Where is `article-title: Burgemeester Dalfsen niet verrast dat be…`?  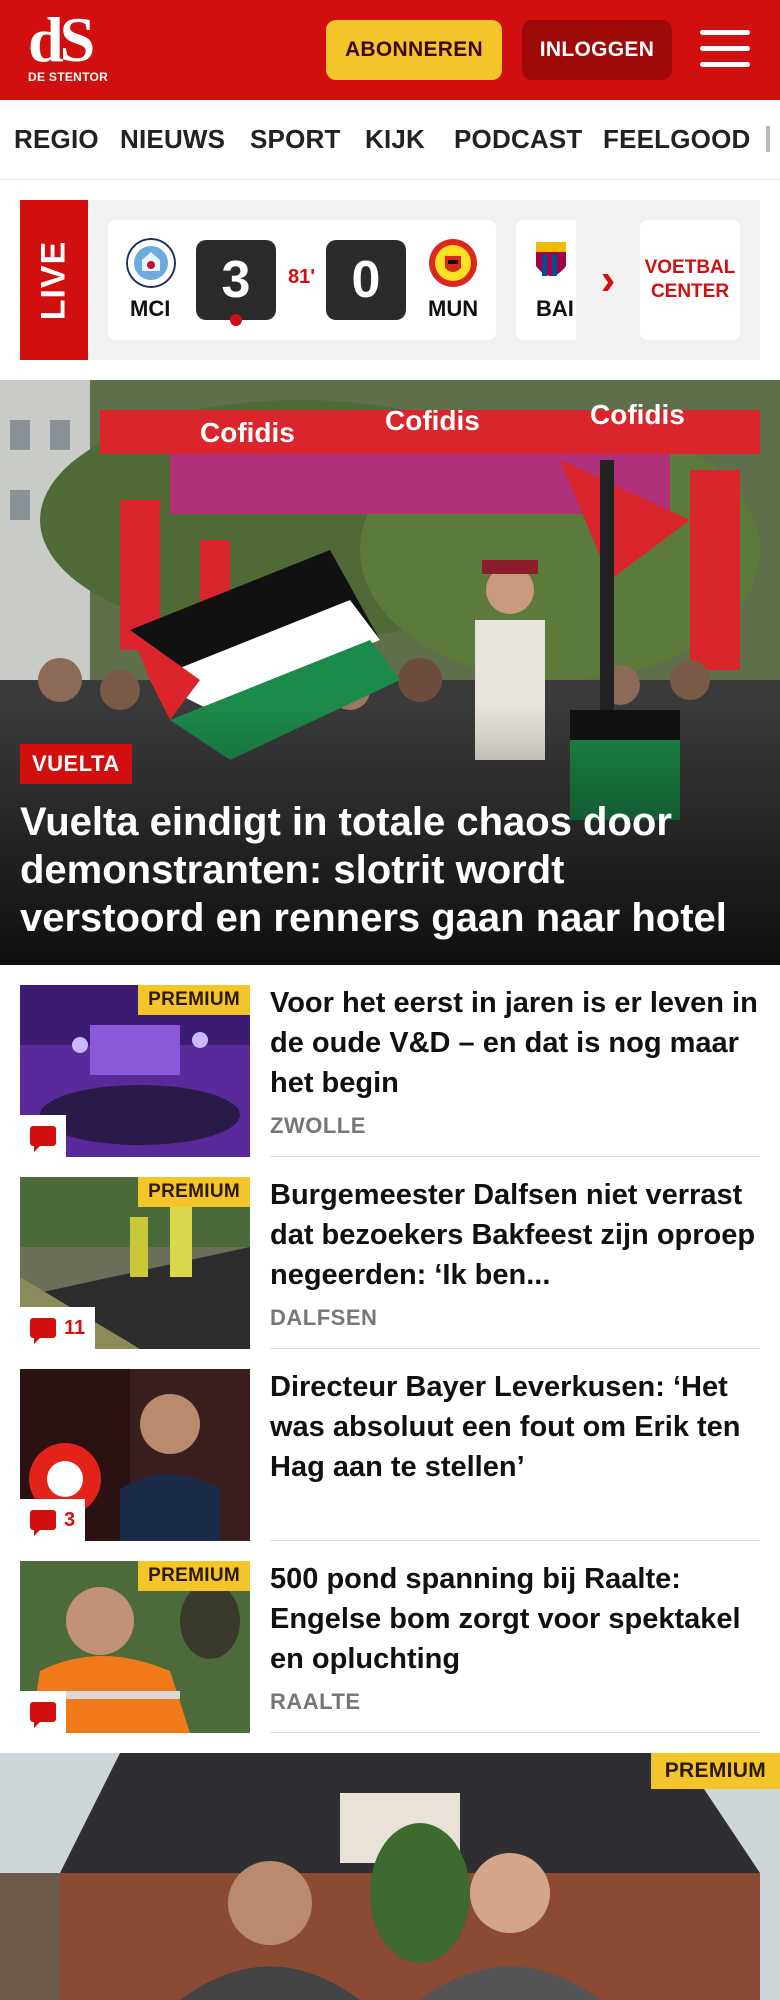 article-title: Burgemeester Dalfsen niet verrast dat be… is located at coordinates (515, 1235).